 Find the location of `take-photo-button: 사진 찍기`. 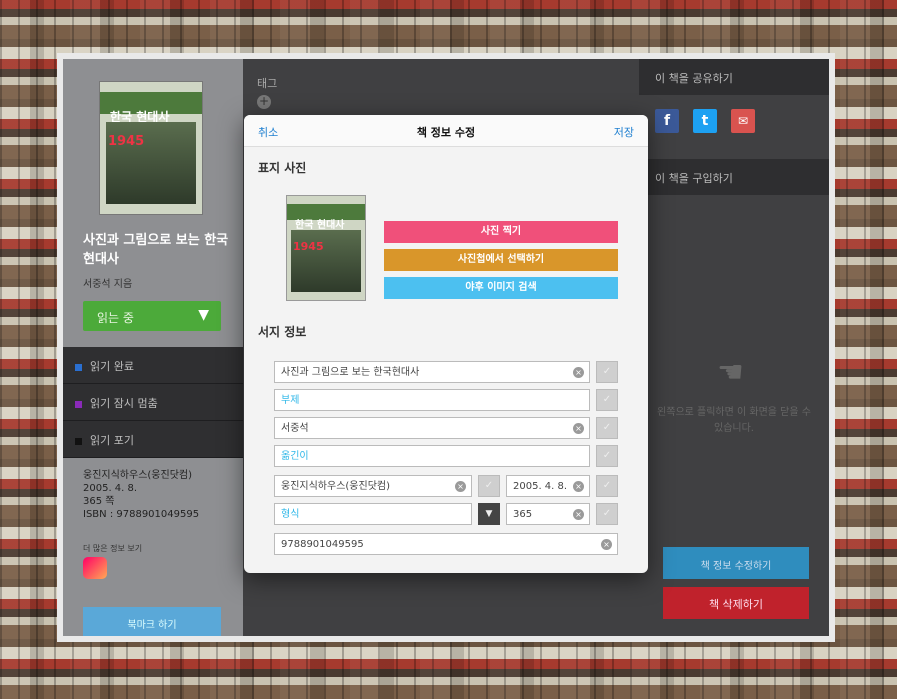

take-photo-button: 사진 찍기 is located at coordinates (501, 232).